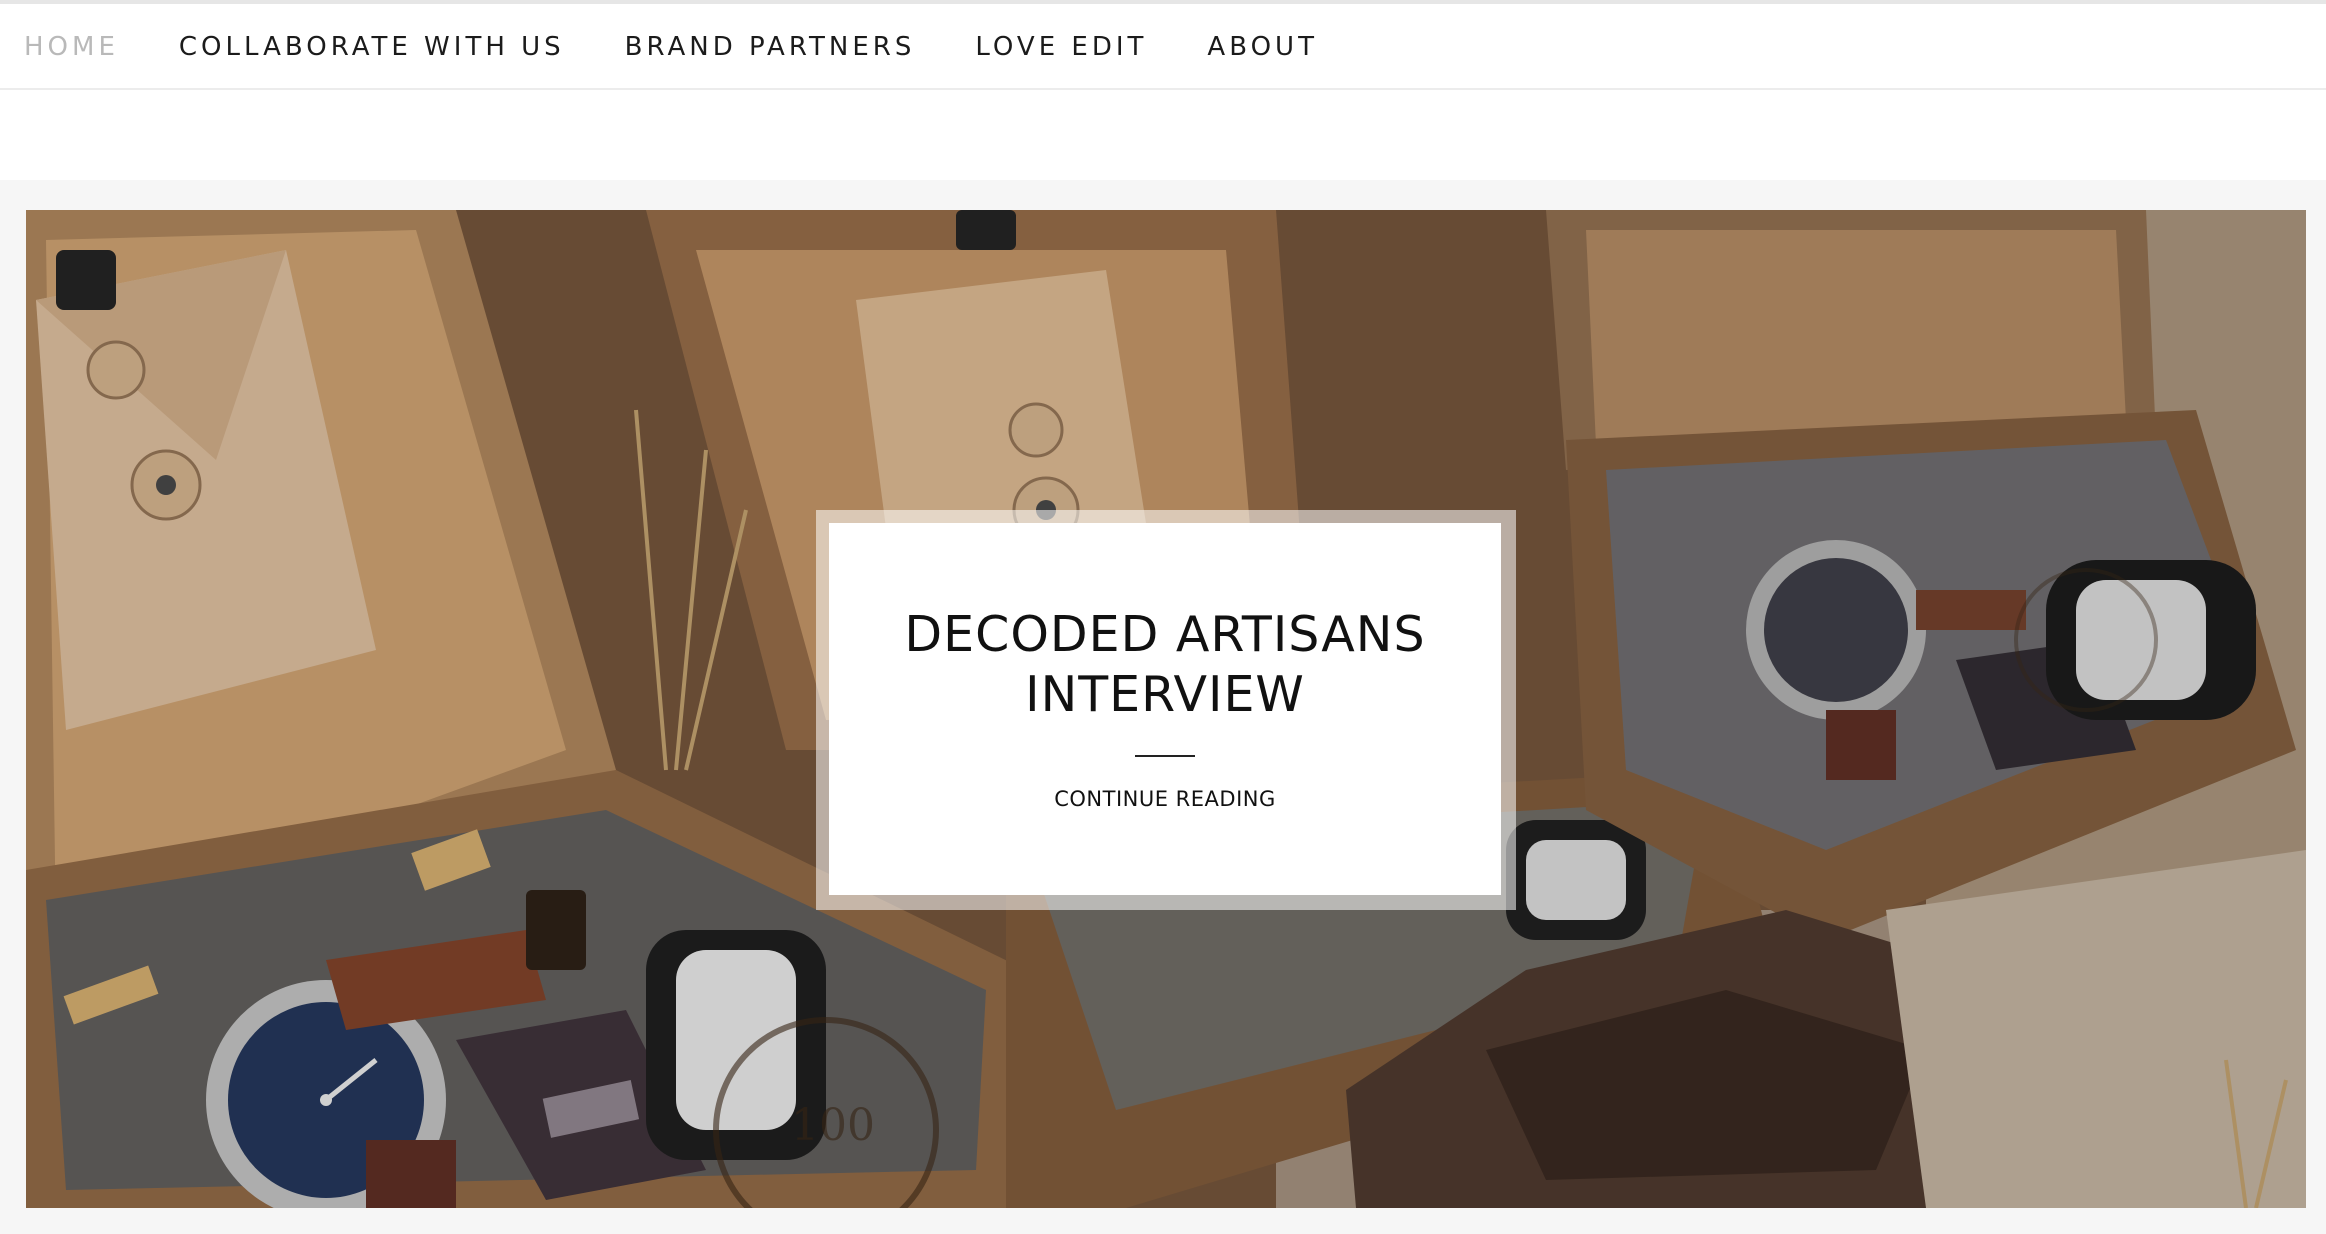 The image size is (2326, 1234). I want to click on nav-item-love-edit: LOVE EDIT, so click(1061, 47).